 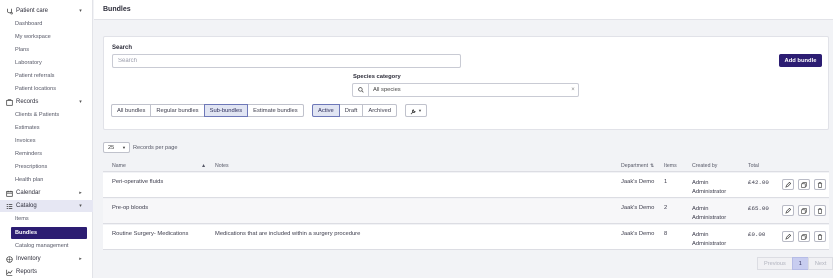 I want to click on bundle-items-count: 8, so click(x=666, y=234).